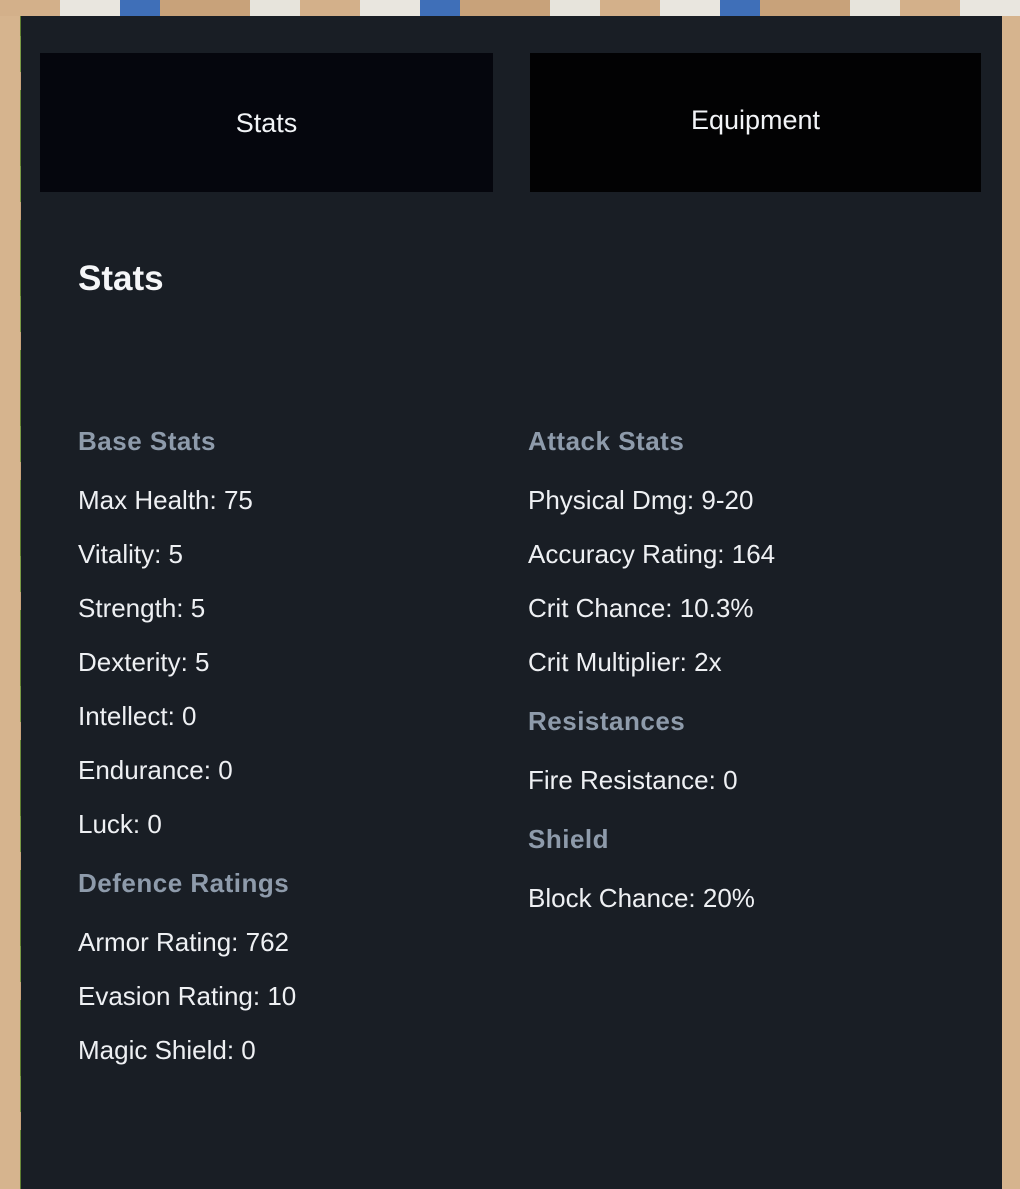 The height and width of the screenshot is (1189, 1020). What do you see at coordinates (651, 875) in the screenshot?
I see `stat-group-shield: Shield Block Chance: 20%` at bounding box center [651, 875].